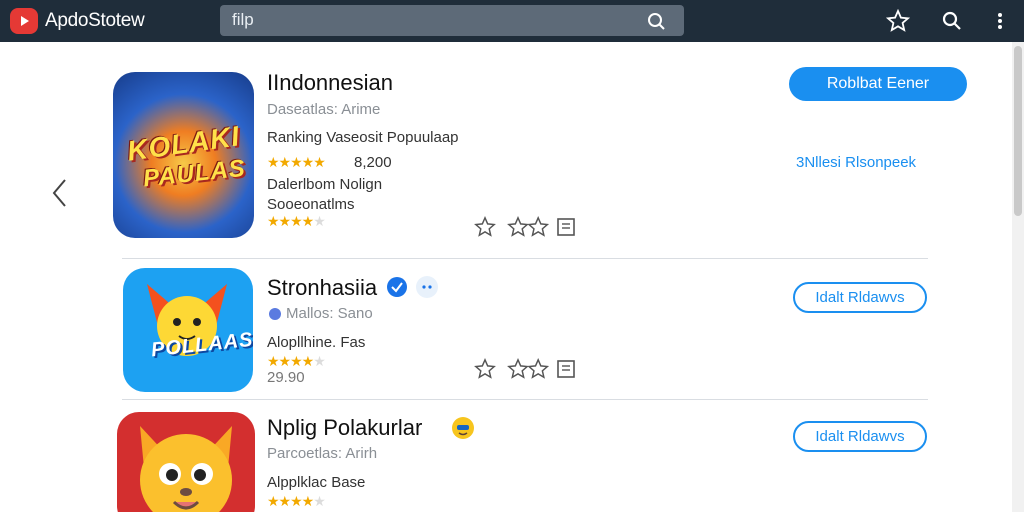  What do you see at coordinates (878, 84) in the screenshot?
I see `primary-action-button: Roblbat Eener` at bounding box center [878, 84].